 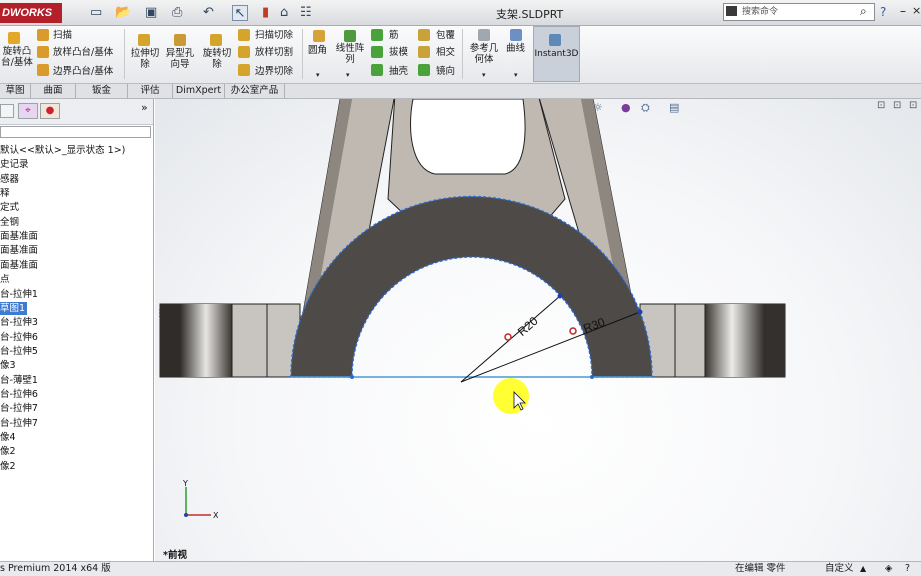 What do you see at coordinates (145, 59) in the screenshot?
I see `extrude-cut-button: 拉伸切 除` at bounding box center [145, 59].